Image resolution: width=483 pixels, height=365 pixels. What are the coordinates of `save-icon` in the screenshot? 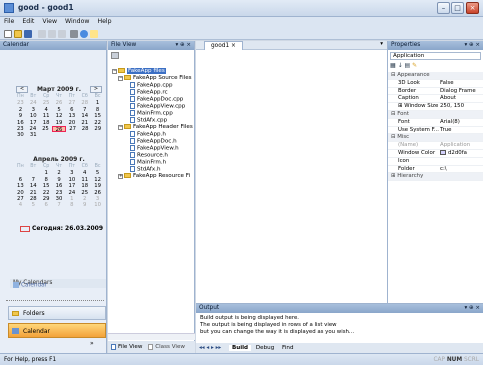 It's located at (28, 34).